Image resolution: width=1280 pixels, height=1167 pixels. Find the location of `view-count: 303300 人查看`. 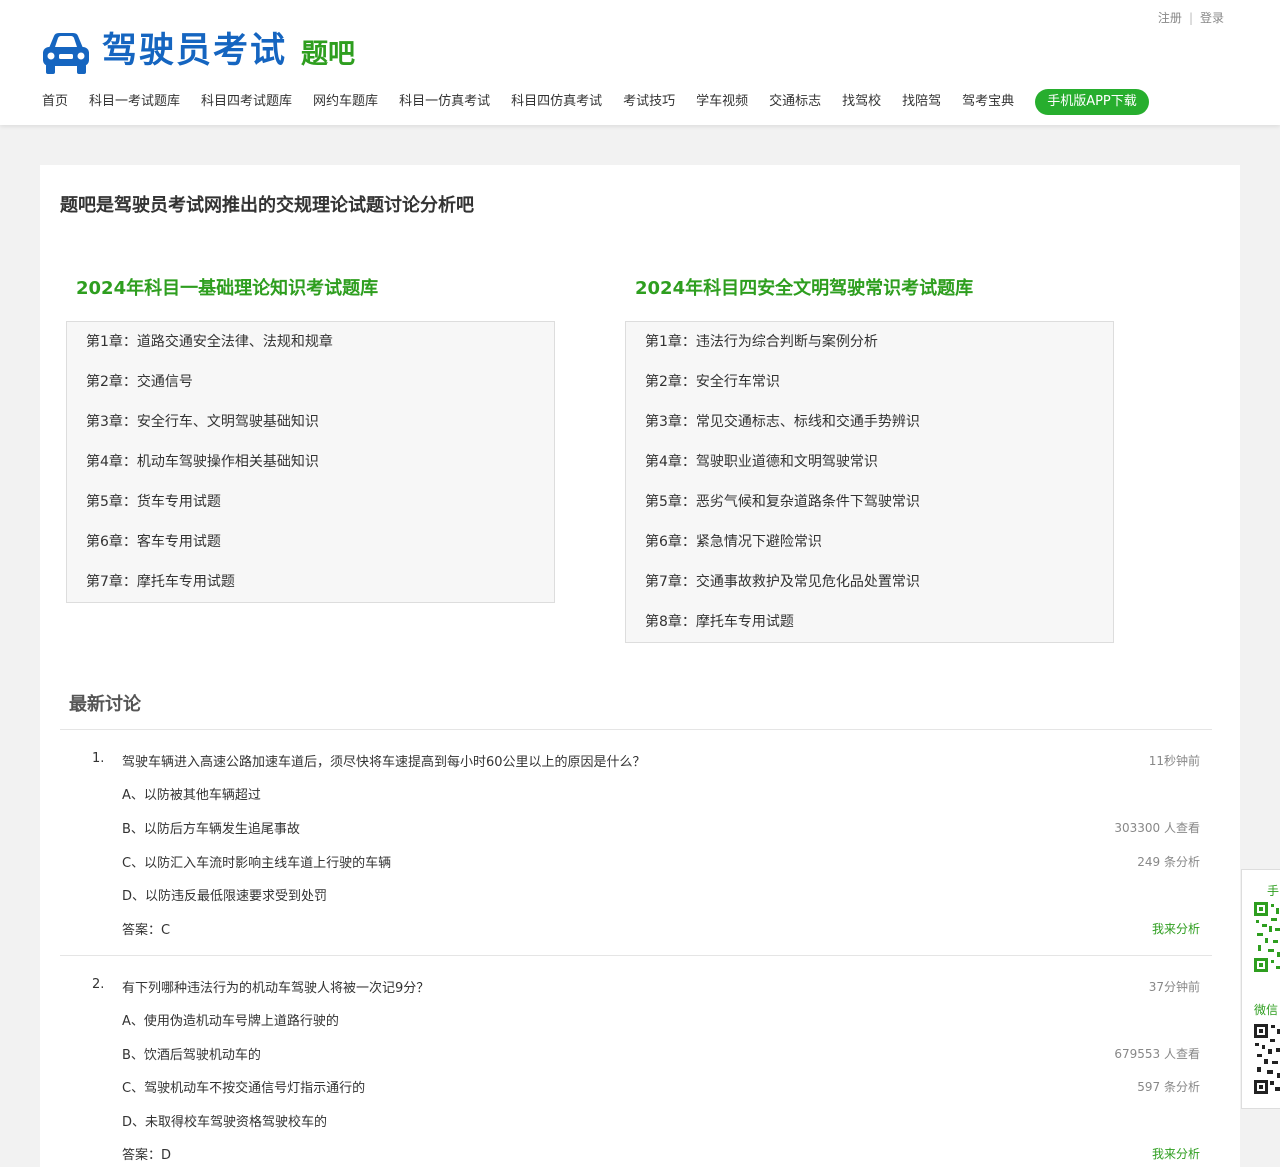

view-count: 303300 人查看 is located at coordinates (1157, 828).